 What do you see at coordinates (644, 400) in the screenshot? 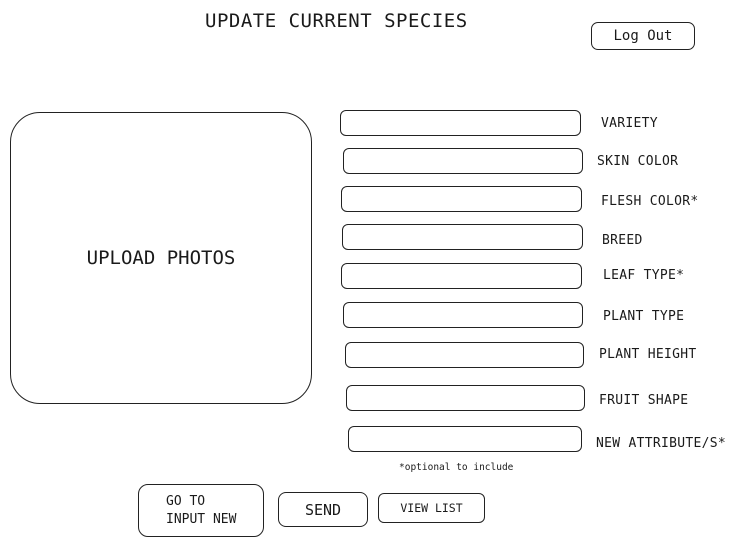
I see `fruit-shape-label: FRUIT SHAPE` at bounding box center [644, 400].